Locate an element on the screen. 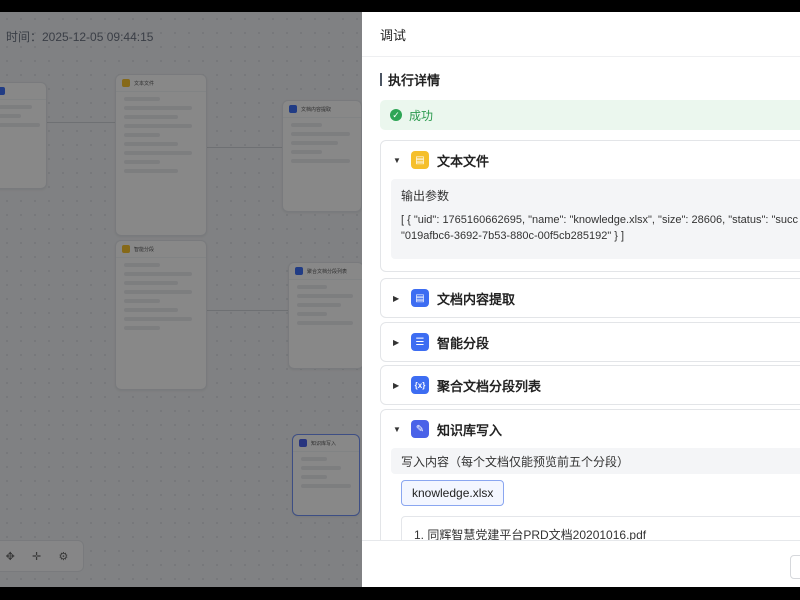  node-result-card: ▶ ▤ 文档内容提取 is located at coordinates (590, 298).